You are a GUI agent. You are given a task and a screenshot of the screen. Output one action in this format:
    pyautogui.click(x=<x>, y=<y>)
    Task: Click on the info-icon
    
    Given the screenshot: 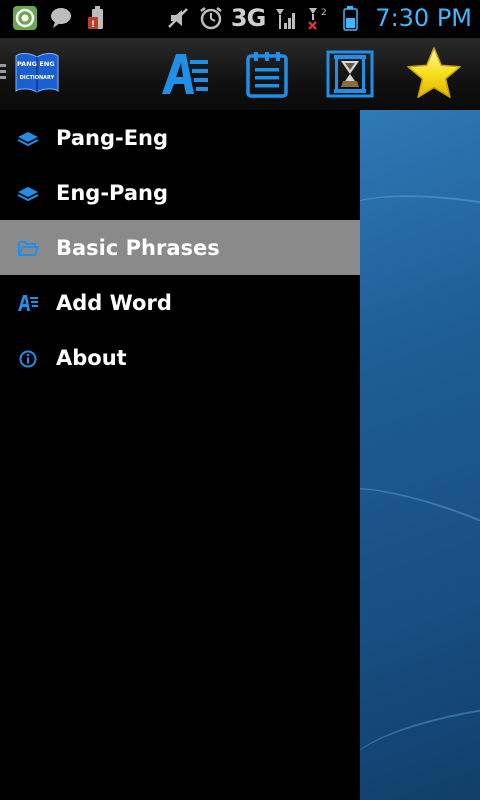 What is the action you would take?
    pyautogui.click(x=28, y=359)
    